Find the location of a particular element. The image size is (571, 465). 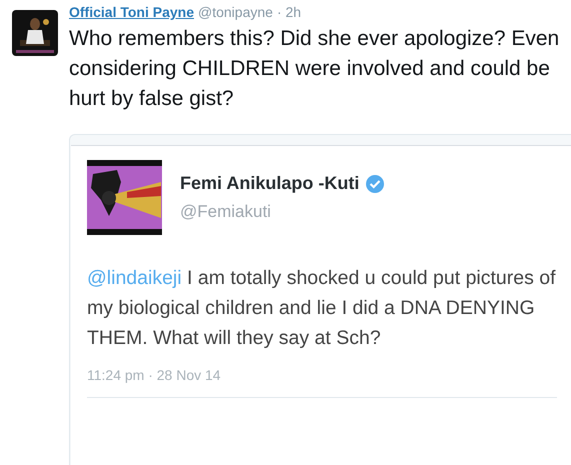

tweet-timestamp: 11:24 pm · 28 Nov 14 is located at coordinates (154, 375).